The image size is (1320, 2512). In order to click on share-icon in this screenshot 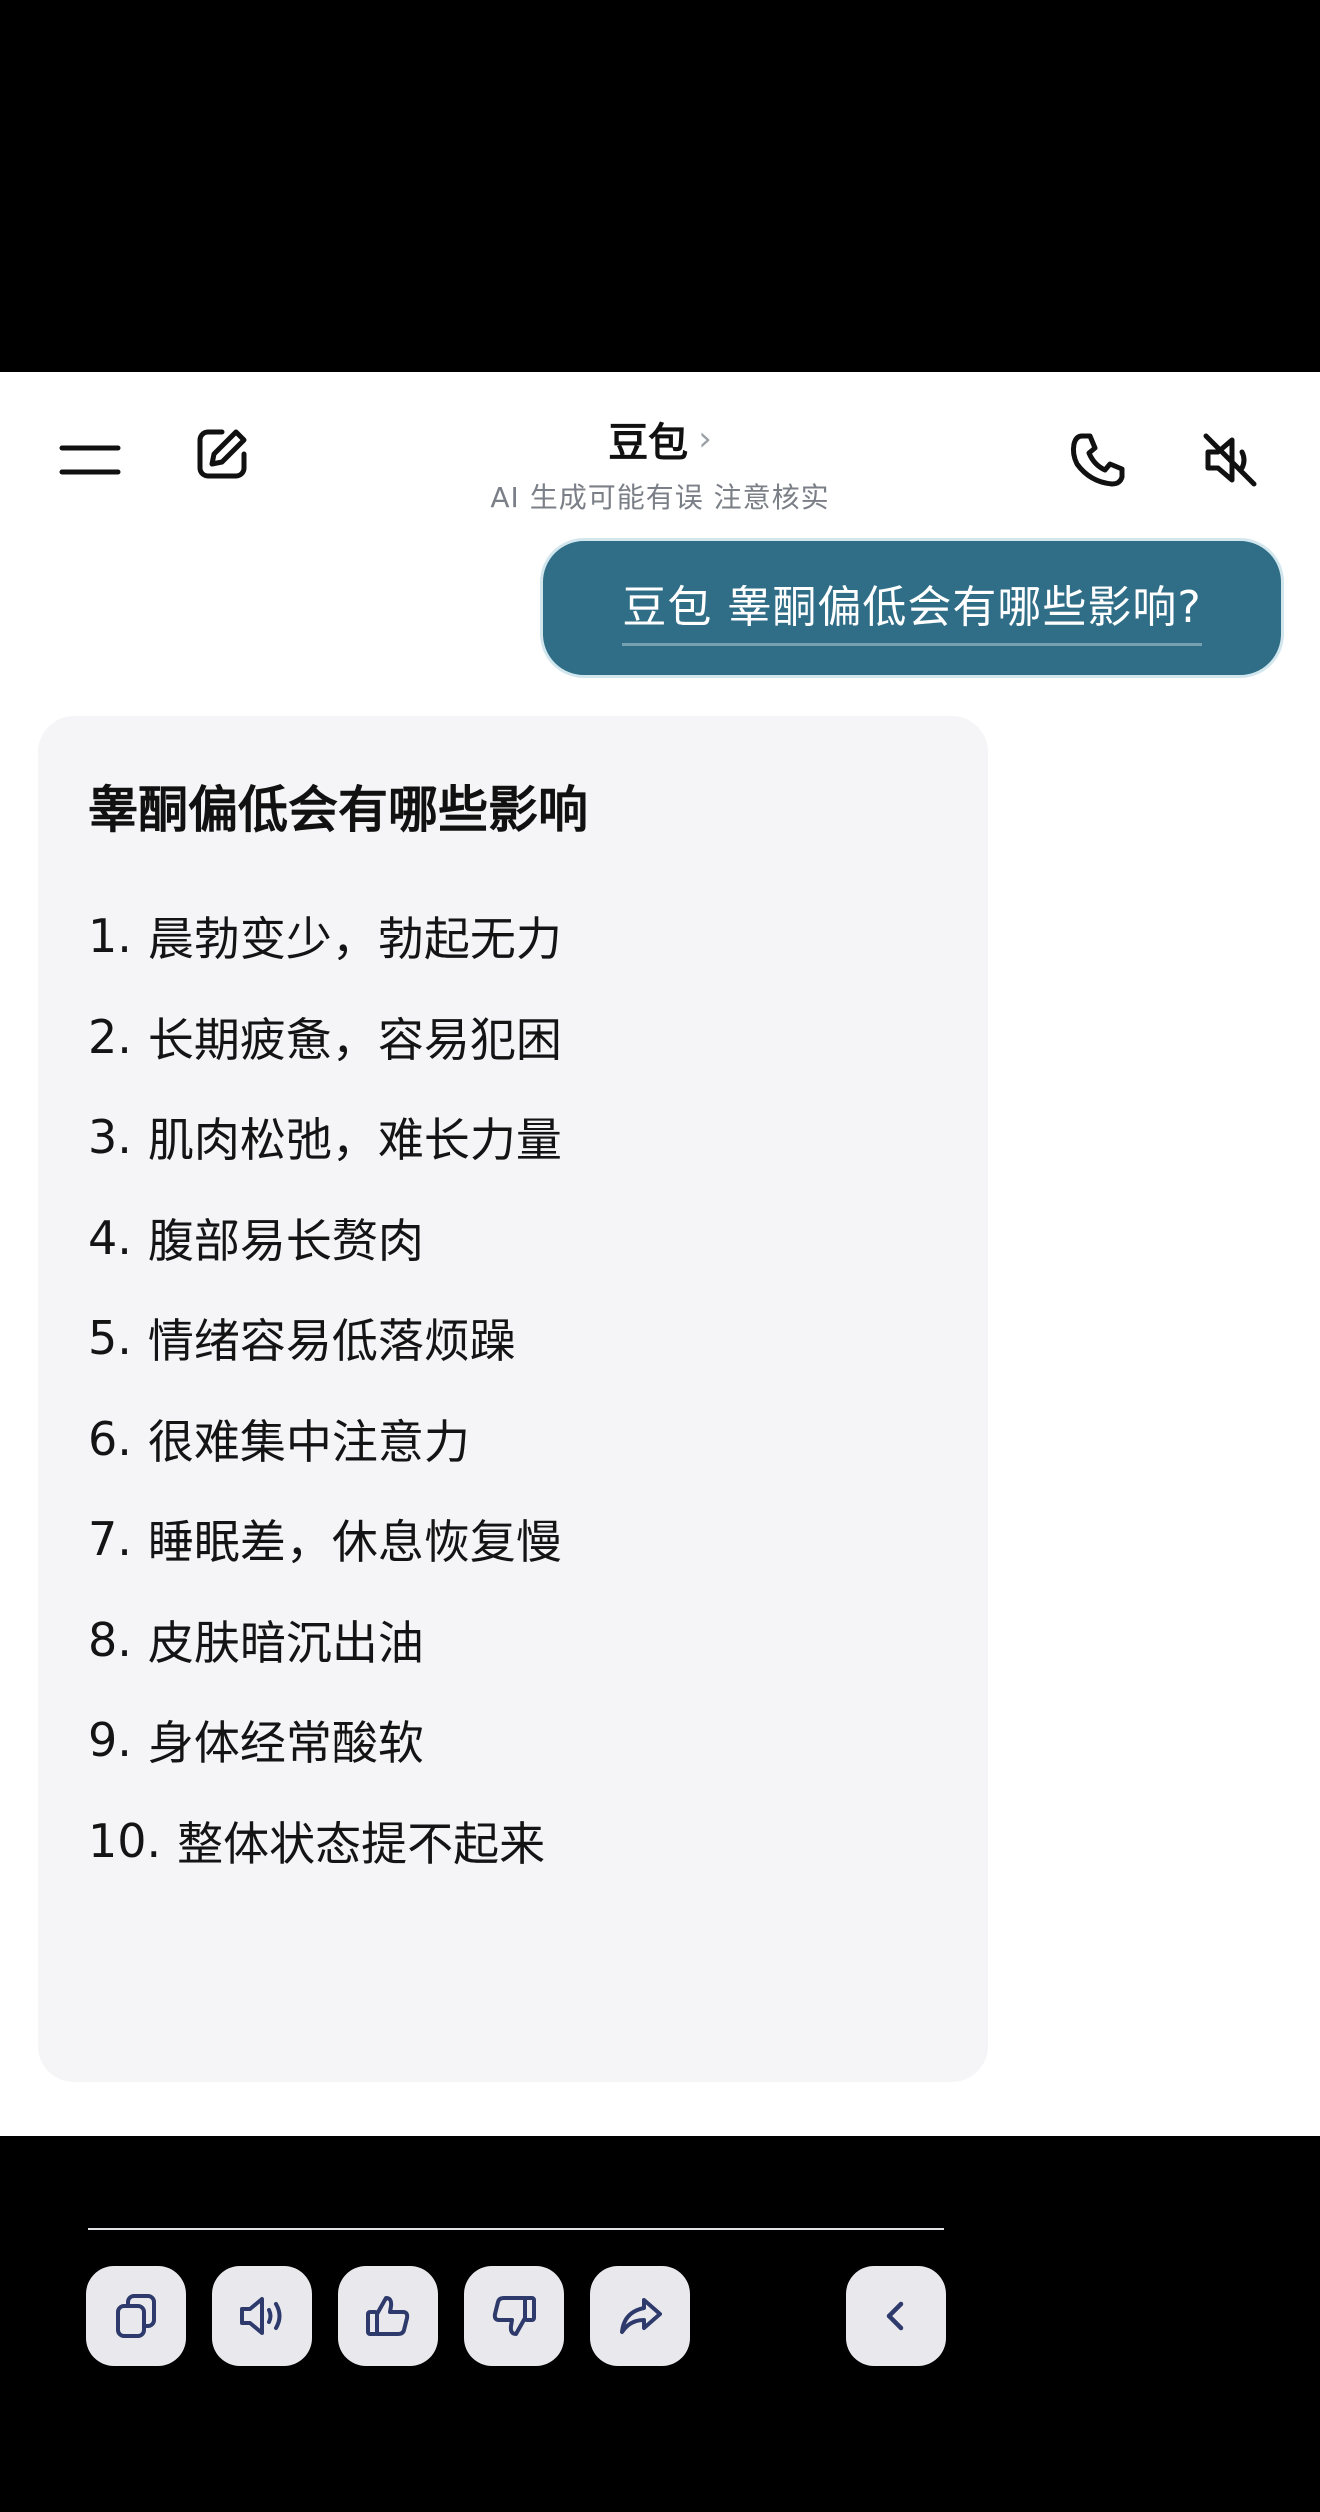, I will do `click(641, 2316)`.